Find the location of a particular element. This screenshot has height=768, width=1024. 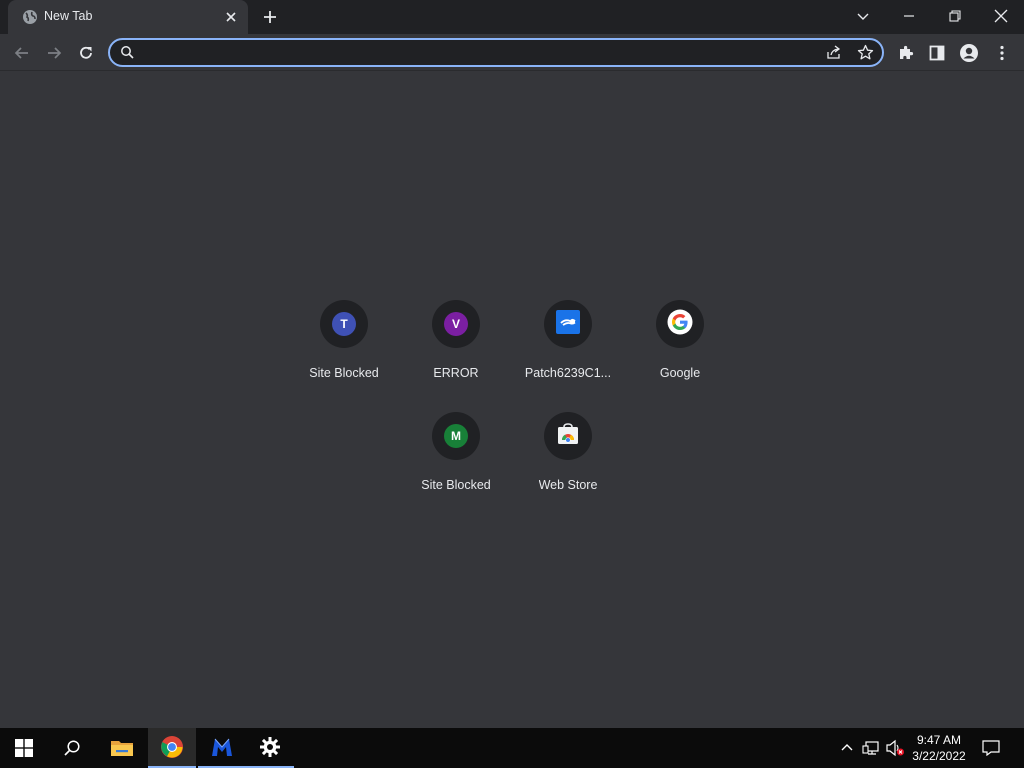

side-panel-button is located at coordinates (937, 53).